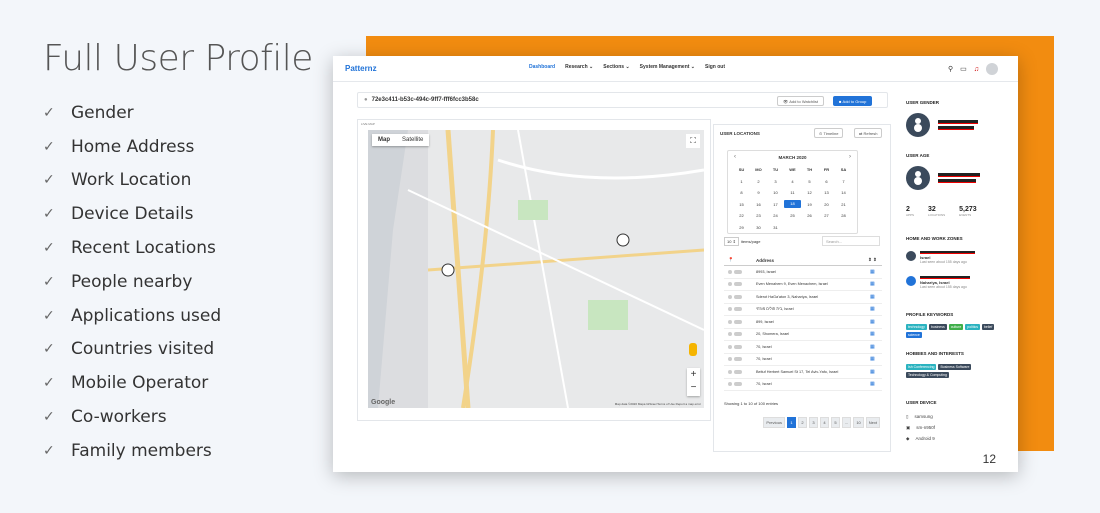 The width and height of the screenshot is (1100, 513). What do you see at coordinates (921, 367) in the screenshot?
I see `tag-chip: Ish Conferencing` at bounding box center [921, 367].